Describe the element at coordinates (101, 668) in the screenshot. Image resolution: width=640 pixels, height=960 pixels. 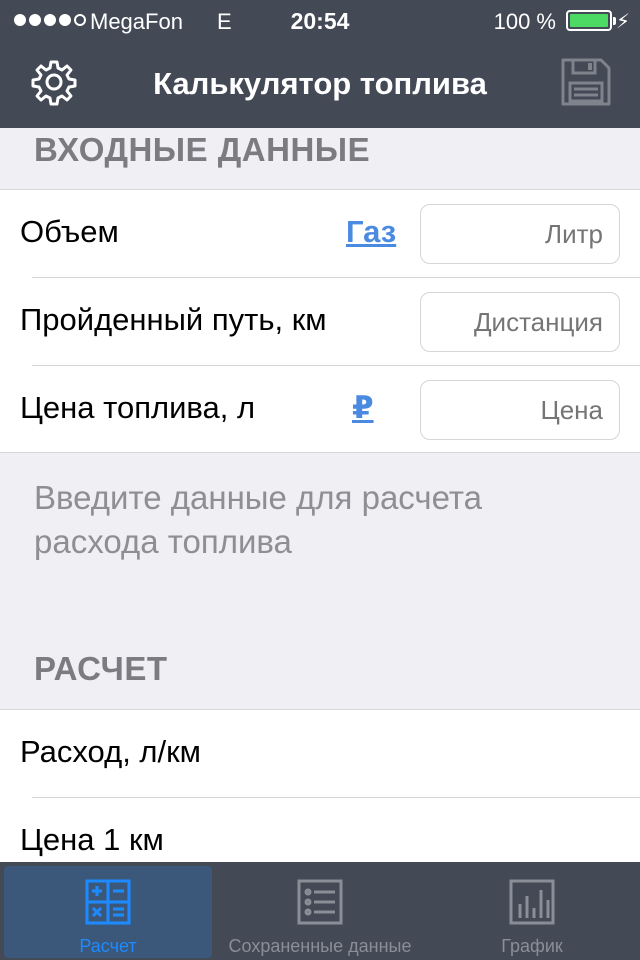
I see `section-header-result: РАСЧЕТ` at that location.